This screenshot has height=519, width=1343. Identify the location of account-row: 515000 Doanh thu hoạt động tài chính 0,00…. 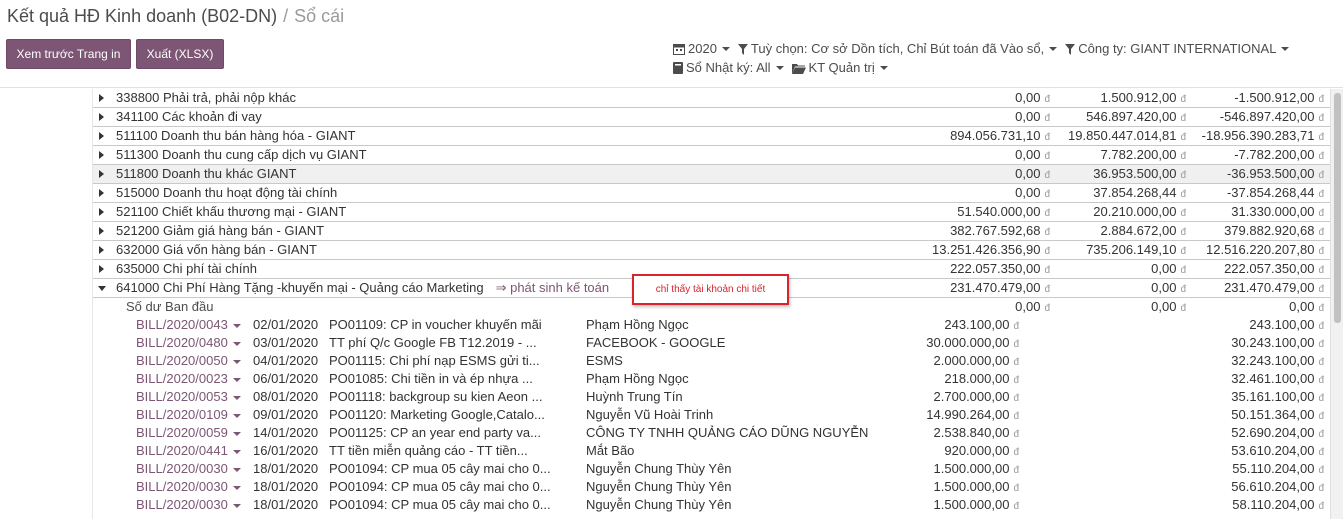
(711, 193).